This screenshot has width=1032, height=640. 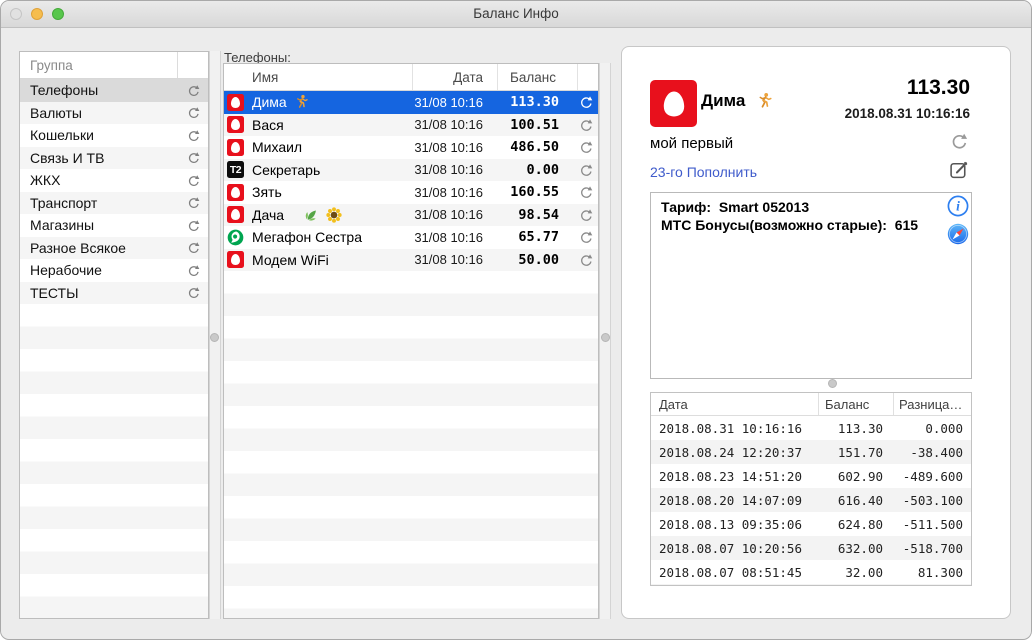 What do you see at coordinates (730, 548) in the screenshot?
I see `history-date: 2018.08.07 10:20:56` at bounding box center [730, 548].